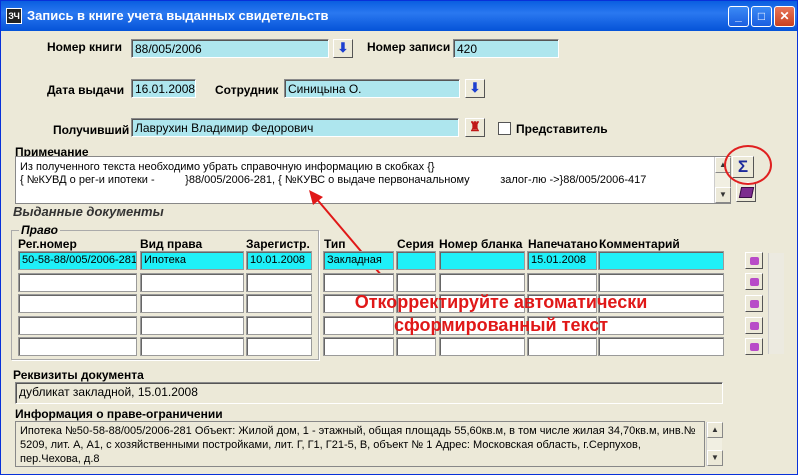 This screenshot has width=798, height=475. I want to click on col-header-right-type: Вид права, so click(171, 244).